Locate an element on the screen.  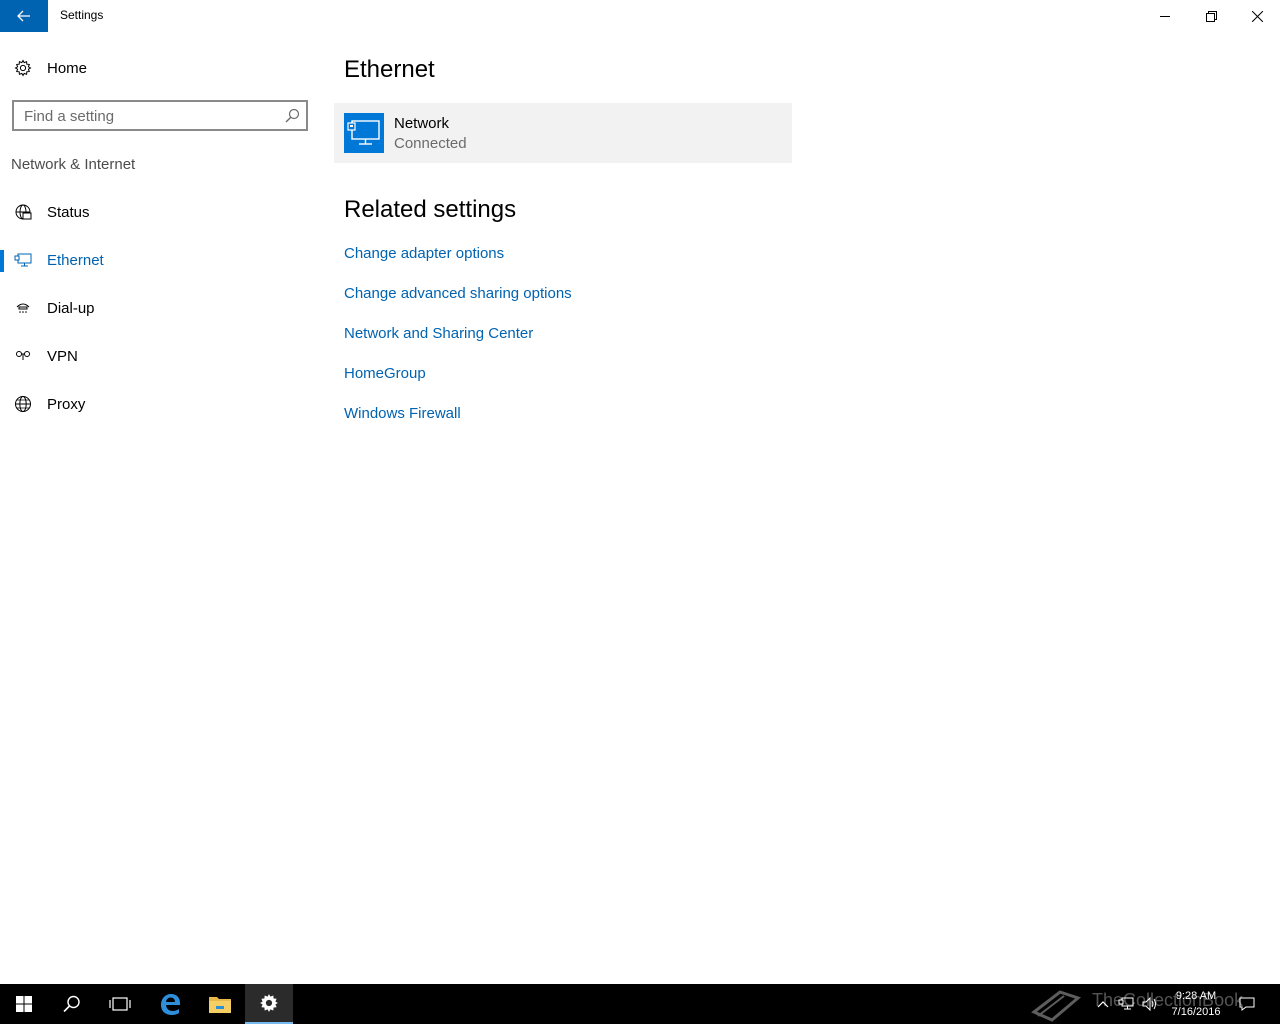
windows-logo-icon is located at coordinates (24, 1004).